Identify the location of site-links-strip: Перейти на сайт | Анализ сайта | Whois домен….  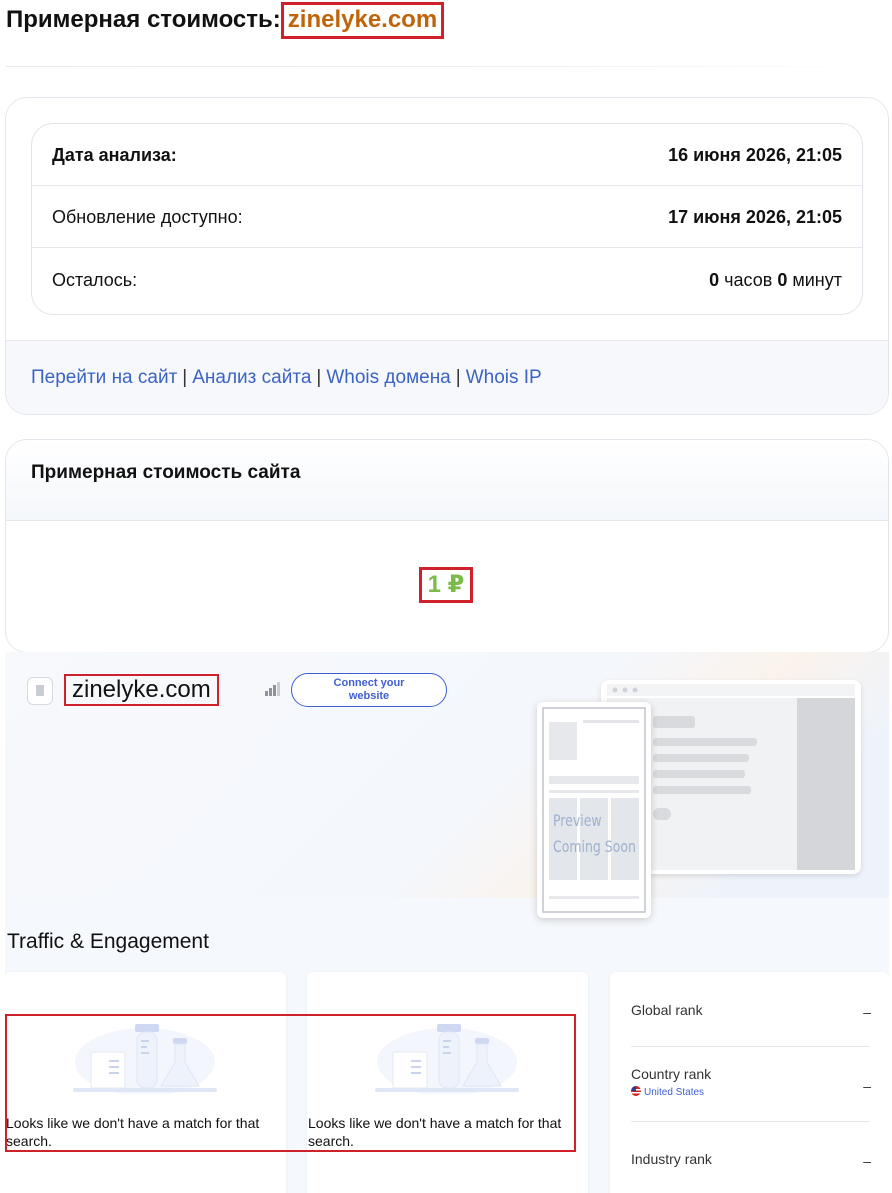
(447, 377).